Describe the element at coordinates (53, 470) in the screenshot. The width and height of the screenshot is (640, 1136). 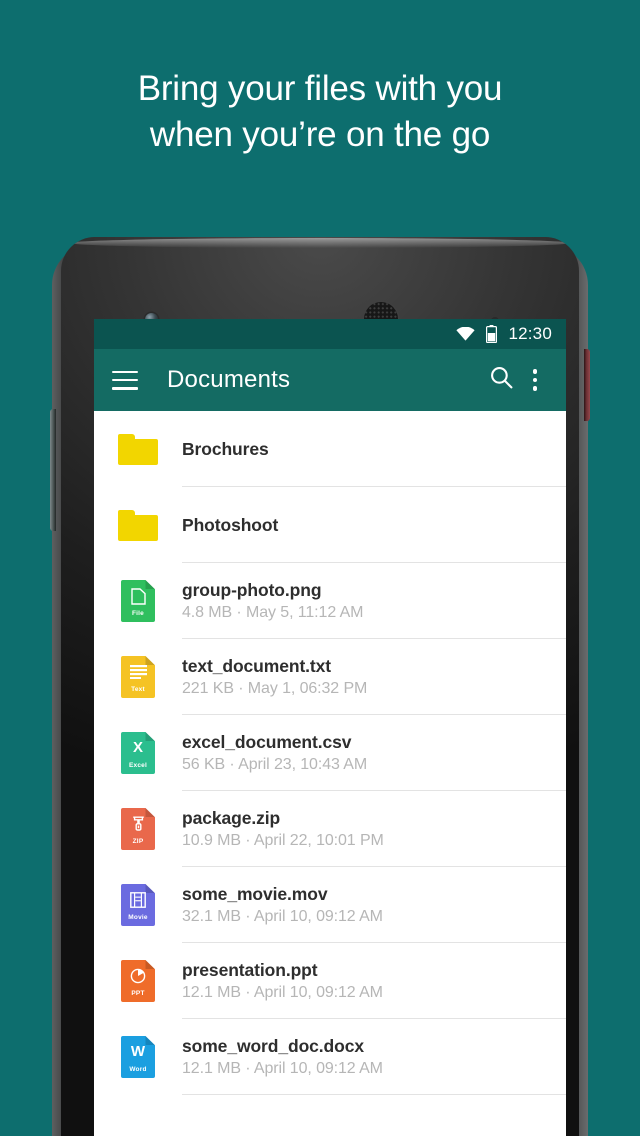
I see `volume-button` at that location.